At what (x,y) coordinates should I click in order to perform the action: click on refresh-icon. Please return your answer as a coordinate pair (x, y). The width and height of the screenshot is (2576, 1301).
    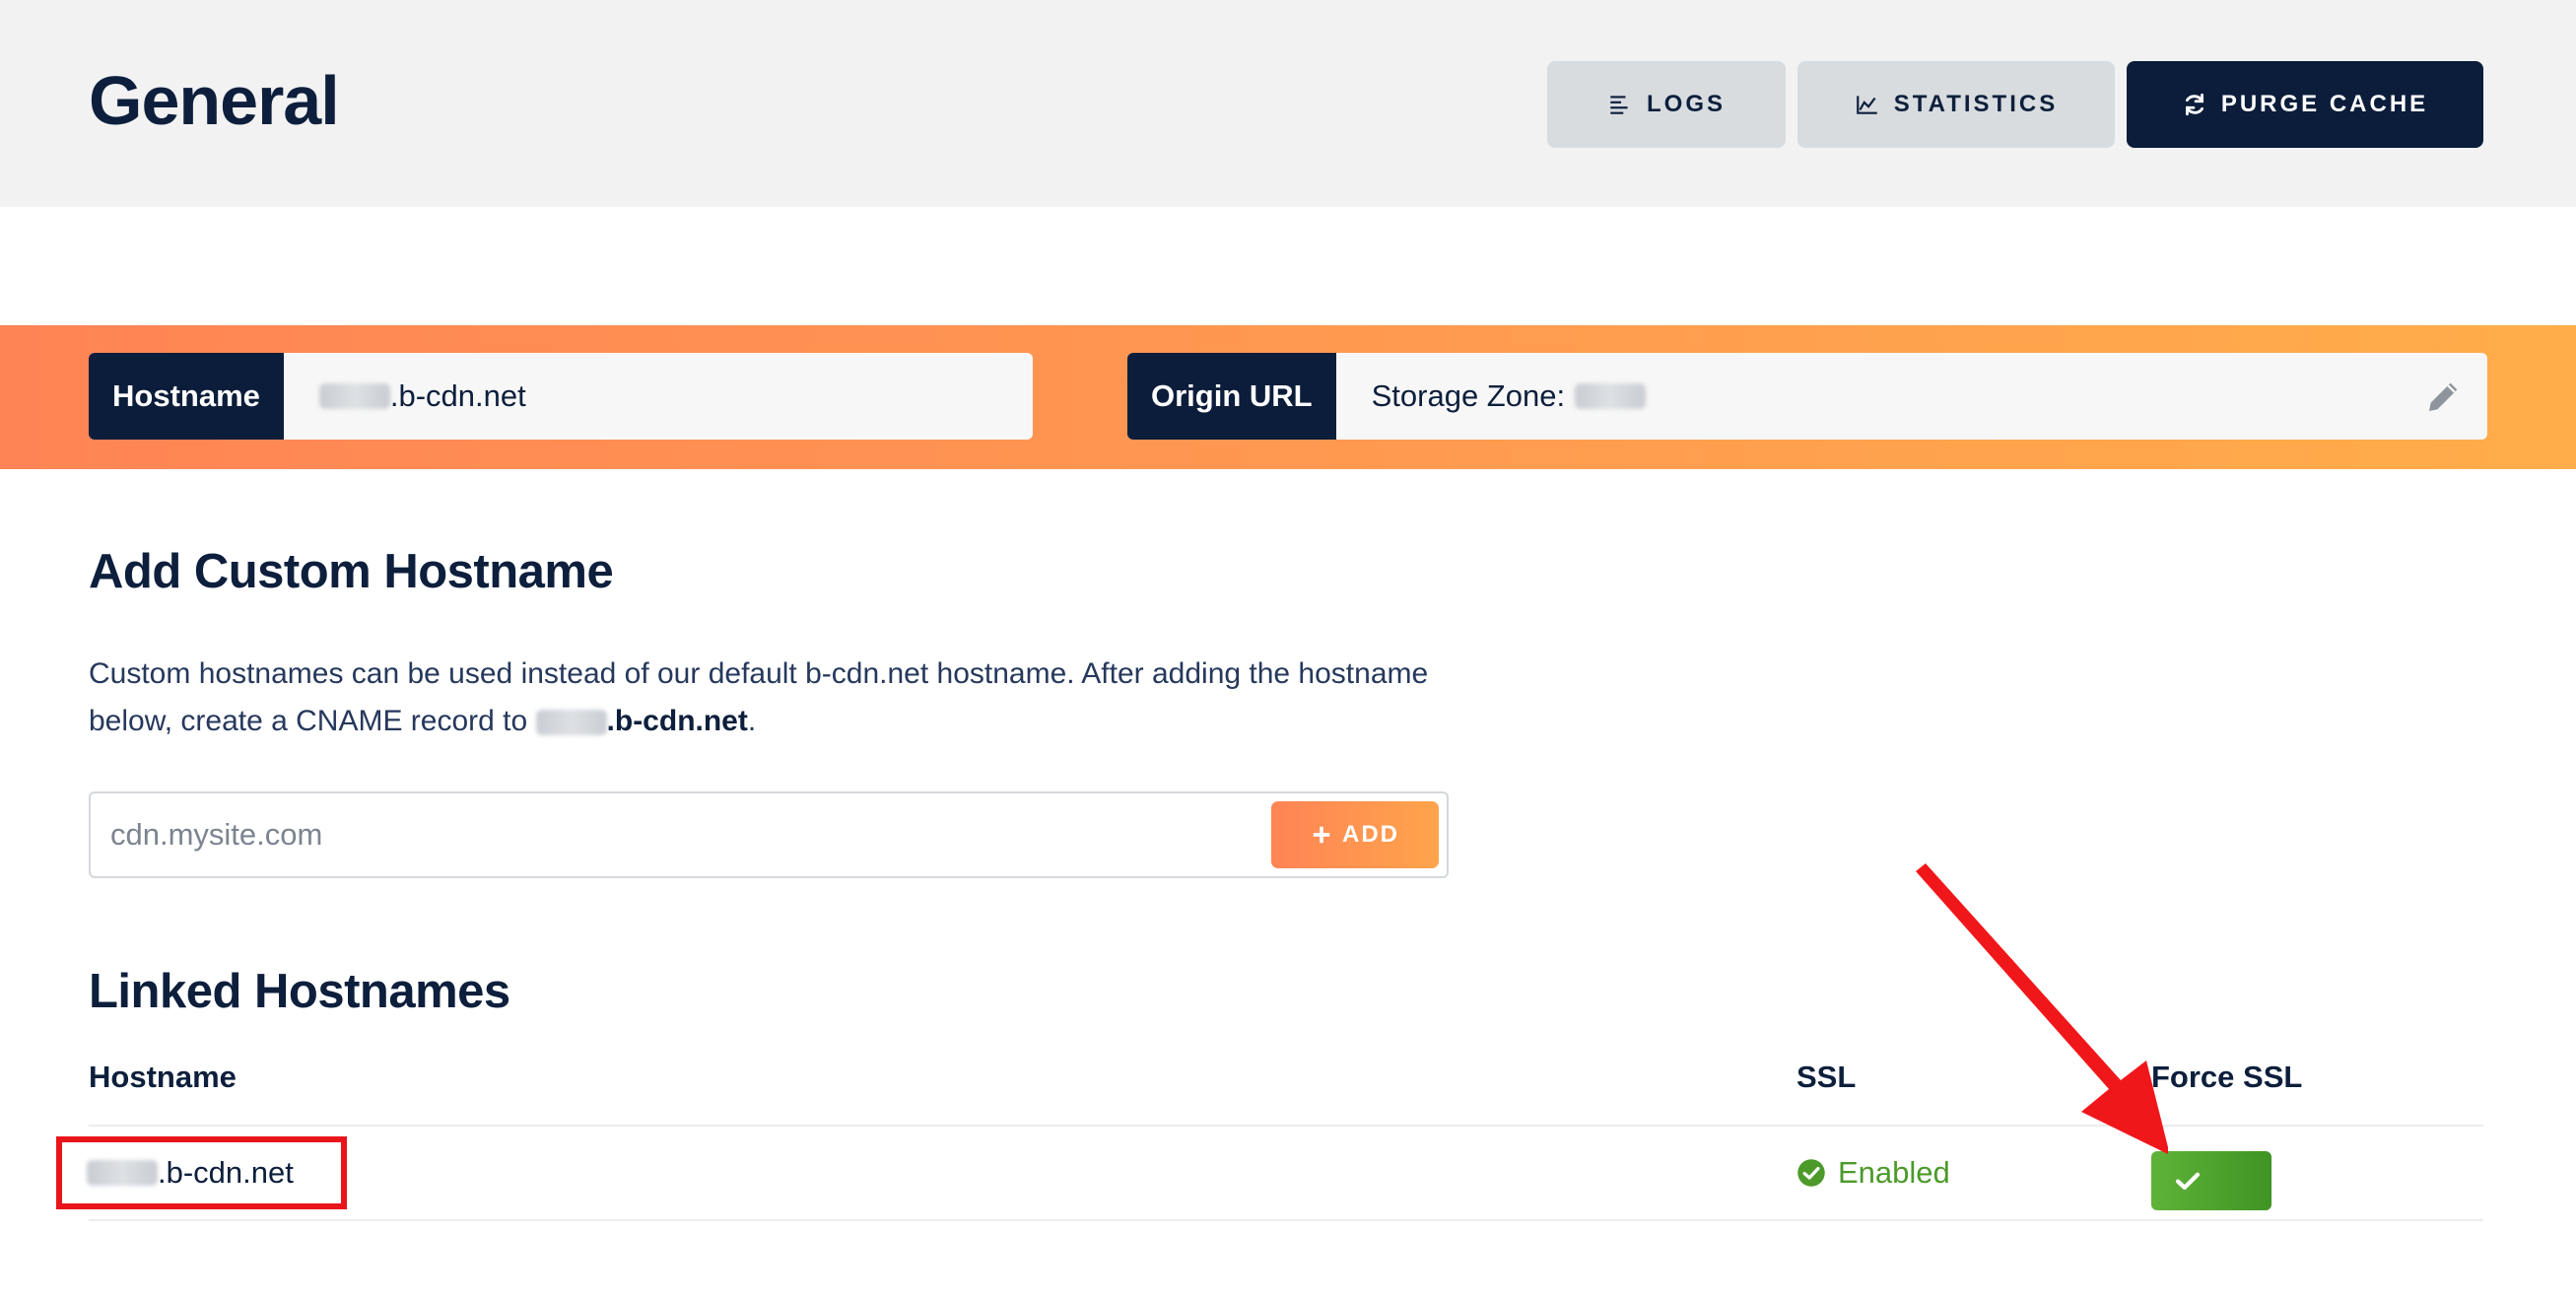
    Looking at the image, I should click on (2194, 105).